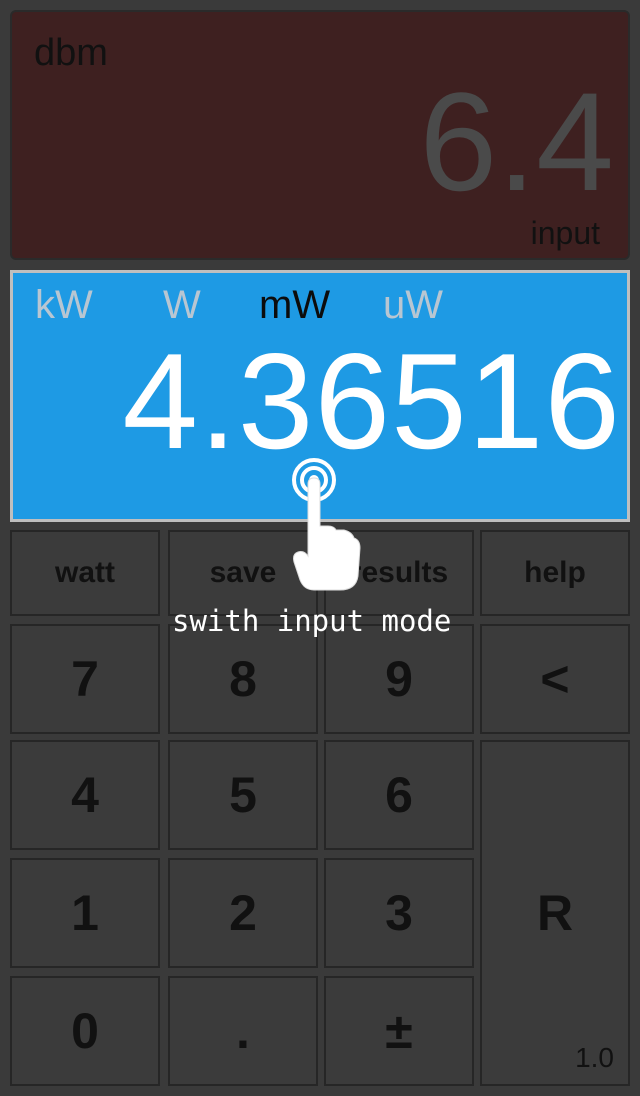 Image resolution: width=640 pixels, height=1096 pixels. What do you see at coordinates (85, 1031) in the screenshot?
I see `key-0: 0` at bounding box center [85, 1031].